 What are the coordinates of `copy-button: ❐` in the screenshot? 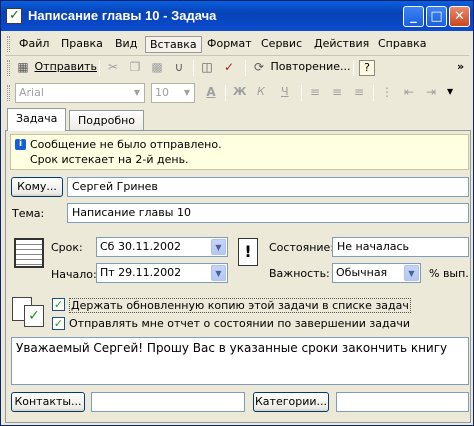 It's located at (135, 68).